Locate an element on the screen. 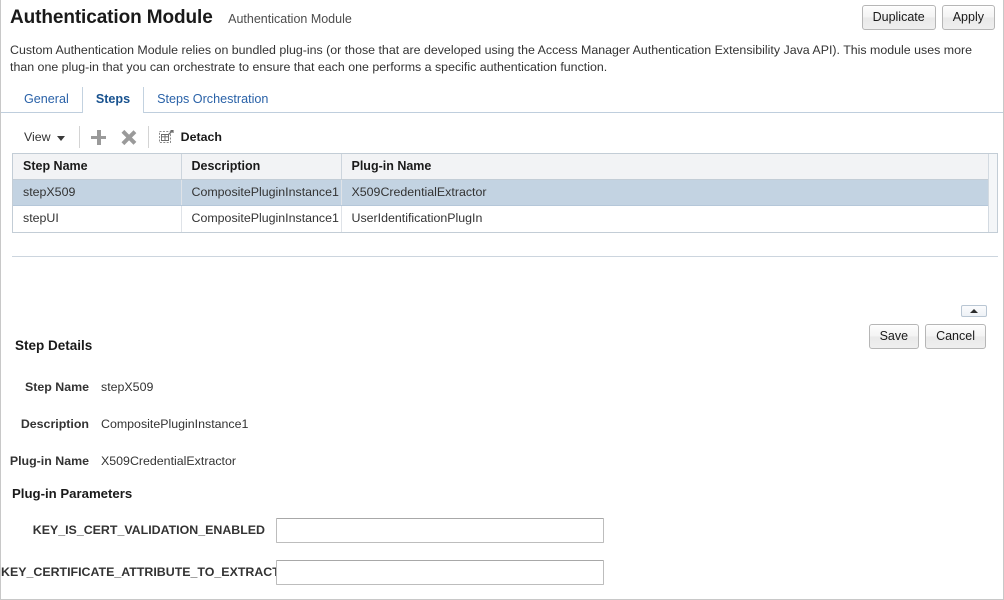  duplicate-button: Duplicate is located at coordinates (898, 17).